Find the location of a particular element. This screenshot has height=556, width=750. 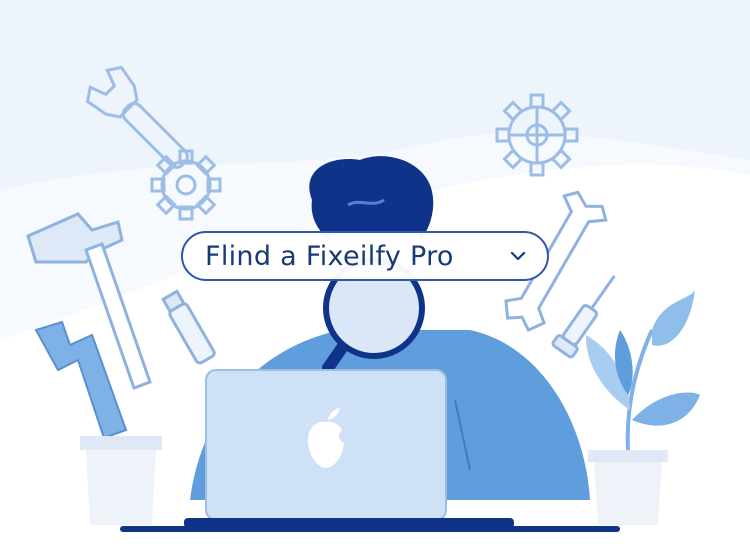

find-pro-label: Flind a Fixeilfy Pro is located at coordinates (329, 256).